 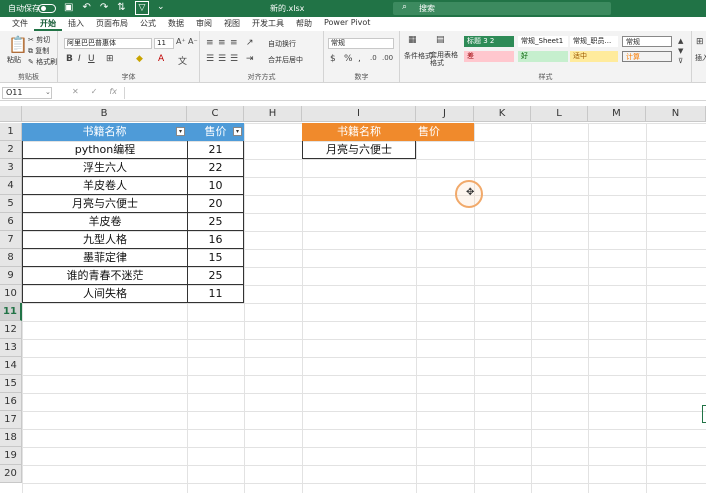 I want to click on table-cell-name: 羊皮卷人, so click(x=104, y=186).